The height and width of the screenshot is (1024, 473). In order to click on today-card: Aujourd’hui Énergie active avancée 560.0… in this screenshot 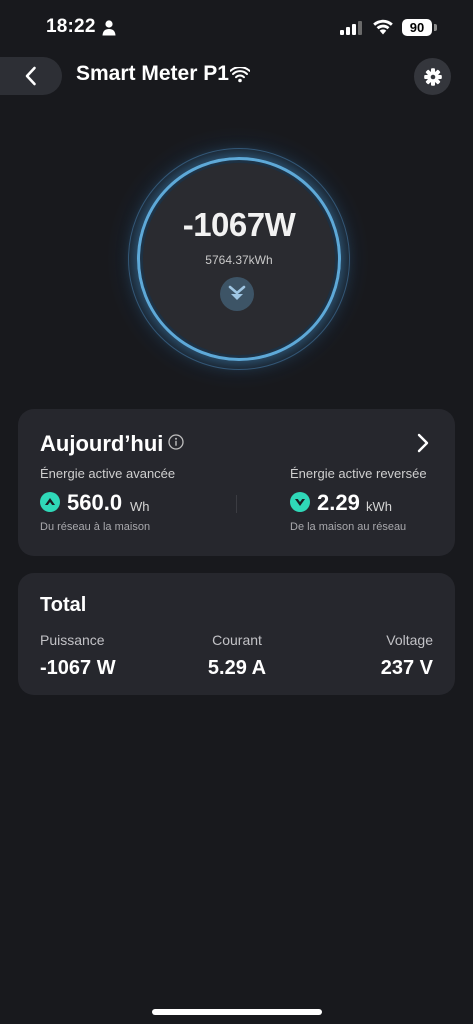, I will do `click(236, 482)`.